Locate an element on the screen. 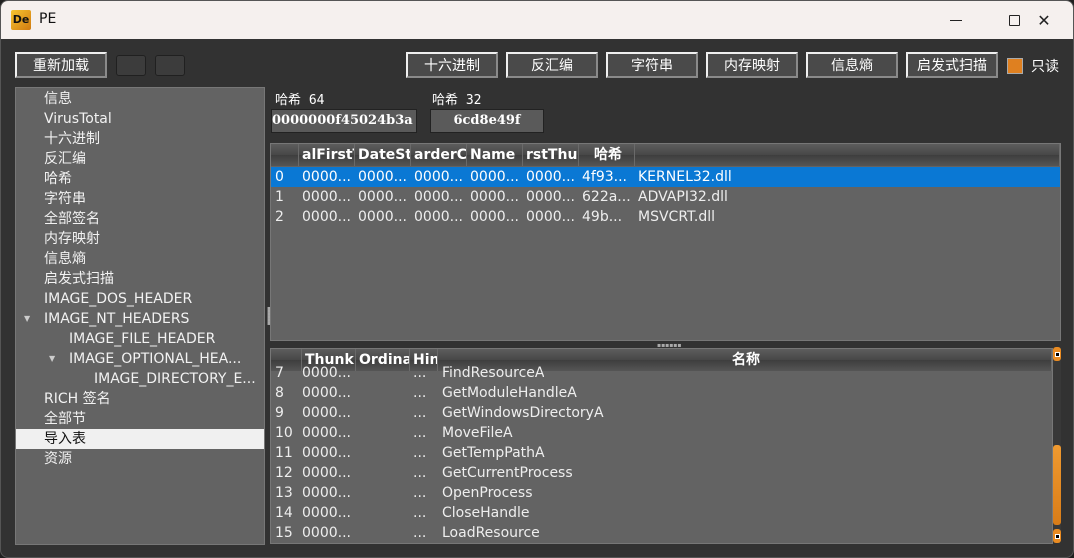 The image size is (1074, 558). table-row: 10 0000...... MoveFileA is located at coordinates (661, 433).